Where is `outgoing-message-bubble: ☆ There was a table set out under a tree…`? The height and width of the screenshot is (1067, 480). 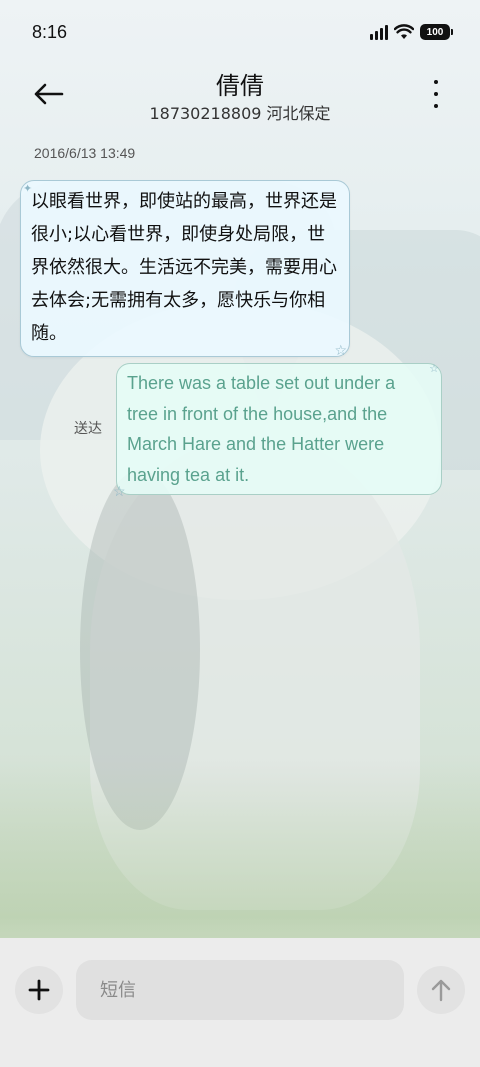
outgoing-message-bubble: ☆ There was a table set out under a tree… is located at coordinates (277, 431).